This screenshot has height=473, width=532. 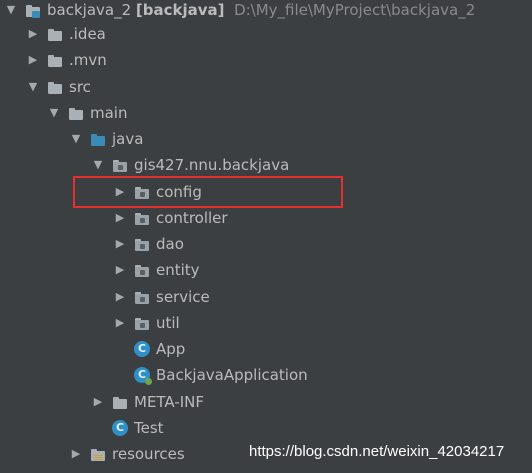 I want to click on tree-node-package: ▼ gis427.nnu.backjava, so click(x=190, y=165).